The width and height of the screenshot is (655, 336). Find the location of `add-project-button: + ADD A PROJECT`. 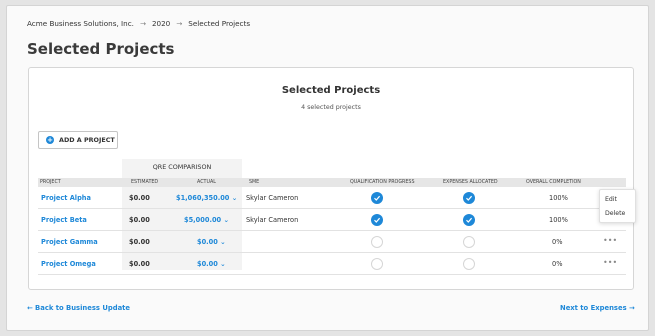

add-project-button: + ADD A PROJECT is located at coordinates (78, 140).